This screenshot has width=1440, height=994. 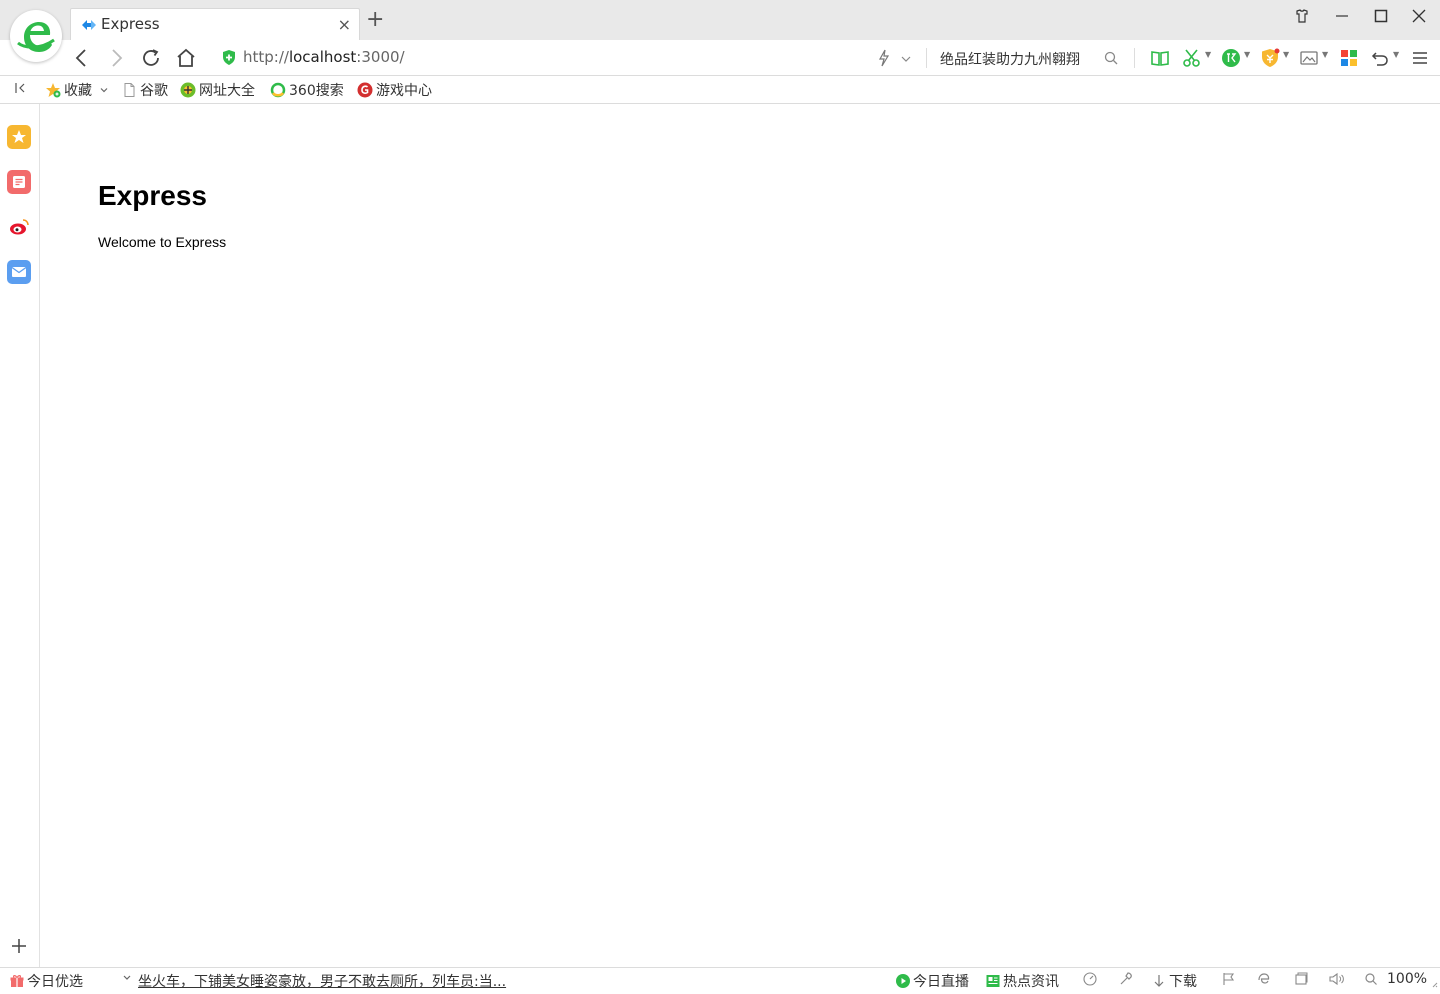 What do you see at coordinates (1159, 981) in the screenshot?
I see `download-icon` at bounding box center [1159, 981].